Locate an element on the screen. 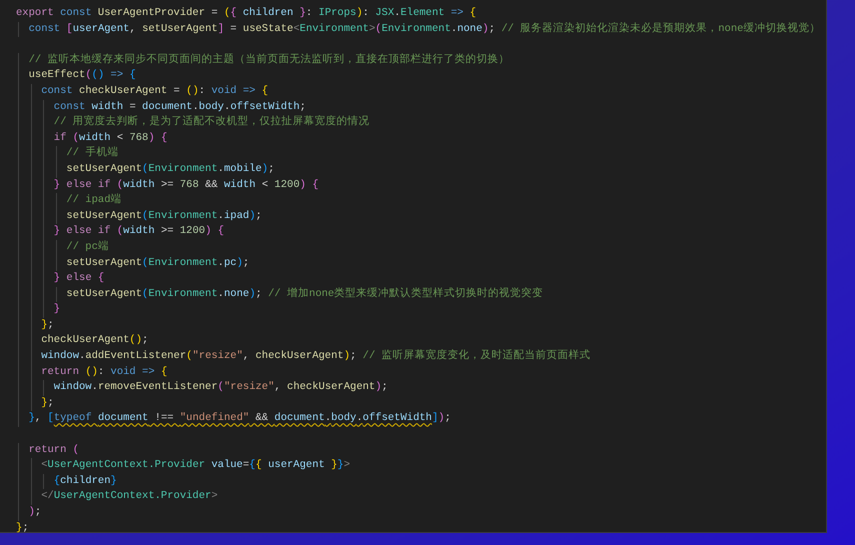  code-line: window.removeEventListener("resize", checkUserAgent); is located at coordinates (421, 388).